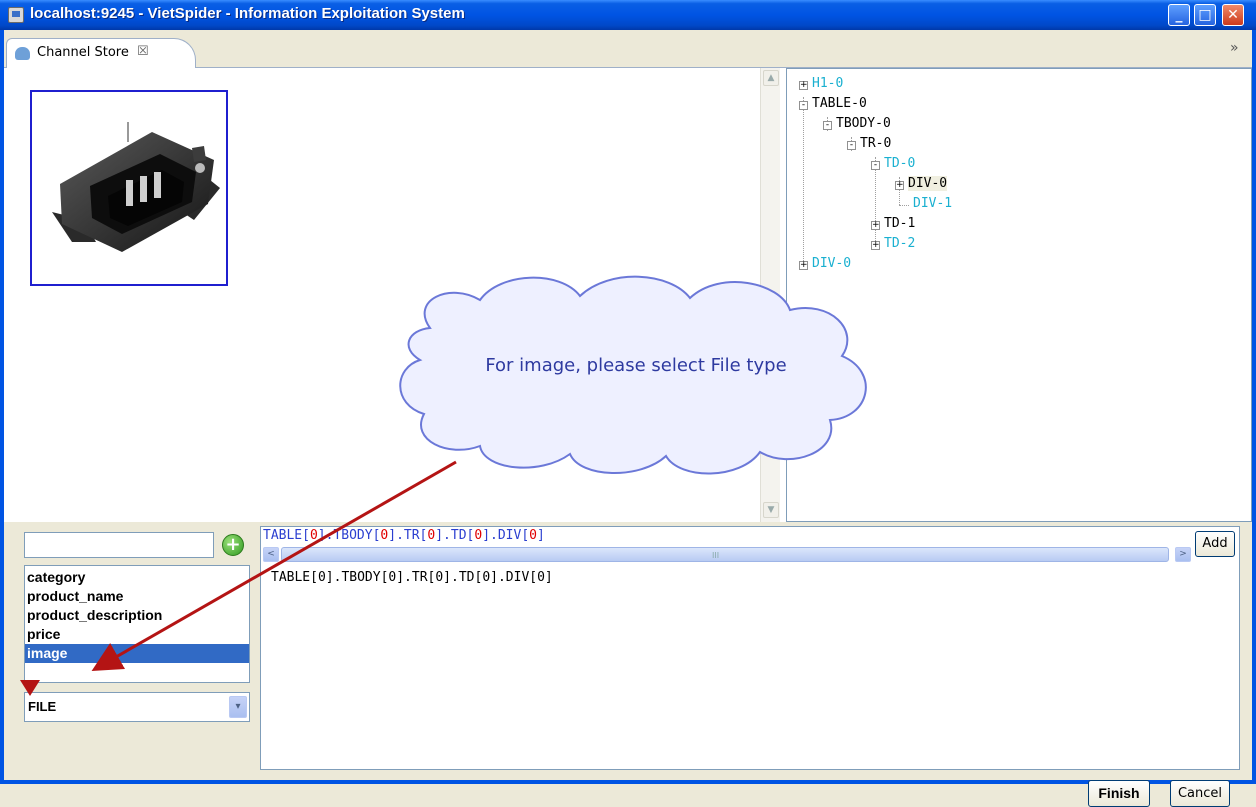 This screenshot has width=1256, height=807. Describe the element at coordinates (16, 15) in the screenshot. I see `app-icon` at that location.